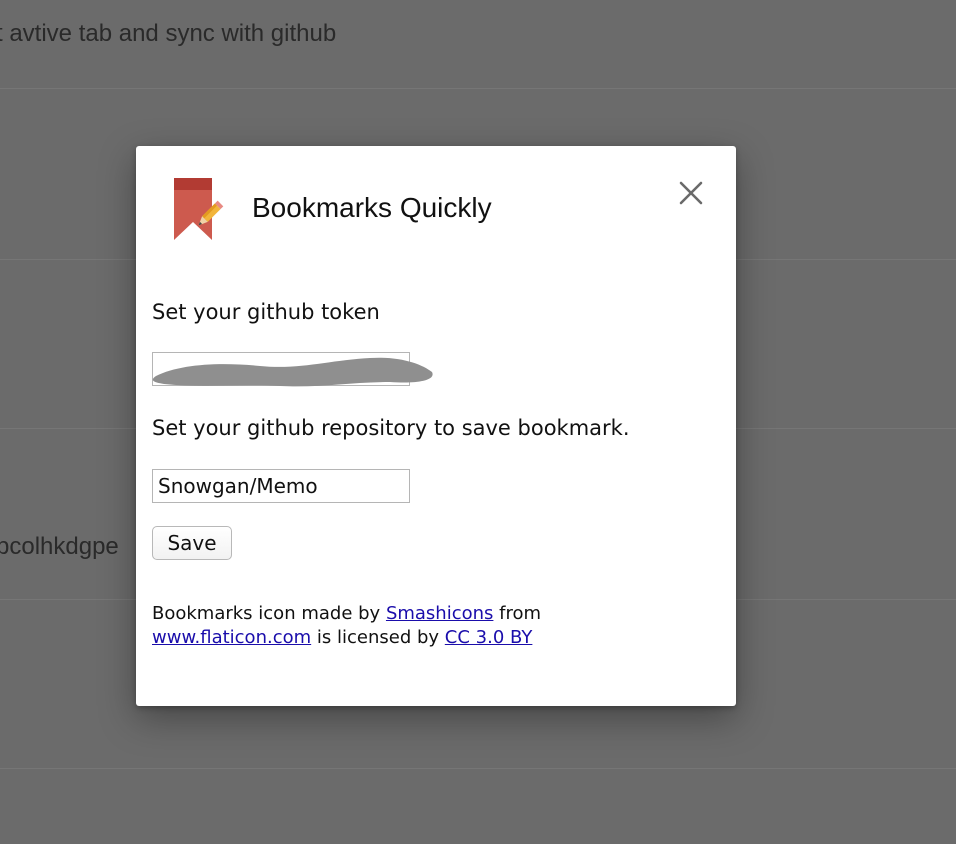  Describe the element at coordinates (281, 369) in the screenshot. I see `token-input` at that location.